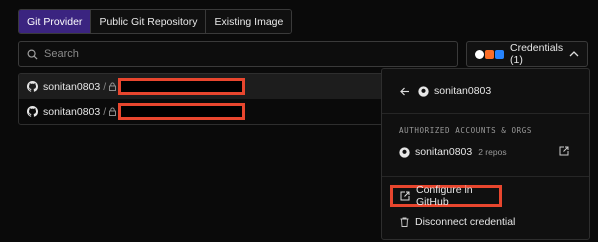 This screenshot has width=598, height=242. Describe the element at coordinates (574, 54) in the screenshot. I see `chevron-up-icon` at that location.